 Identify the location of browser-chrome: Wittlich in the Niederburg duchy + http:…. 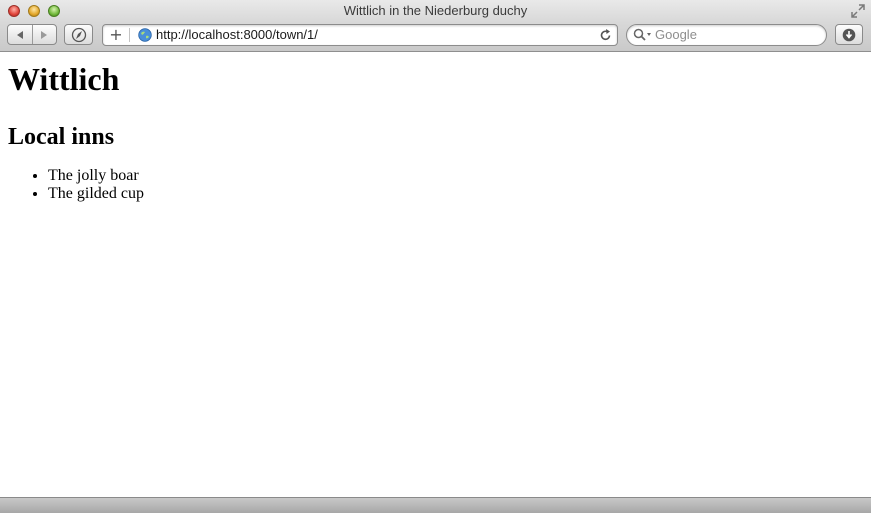
(435, 26).